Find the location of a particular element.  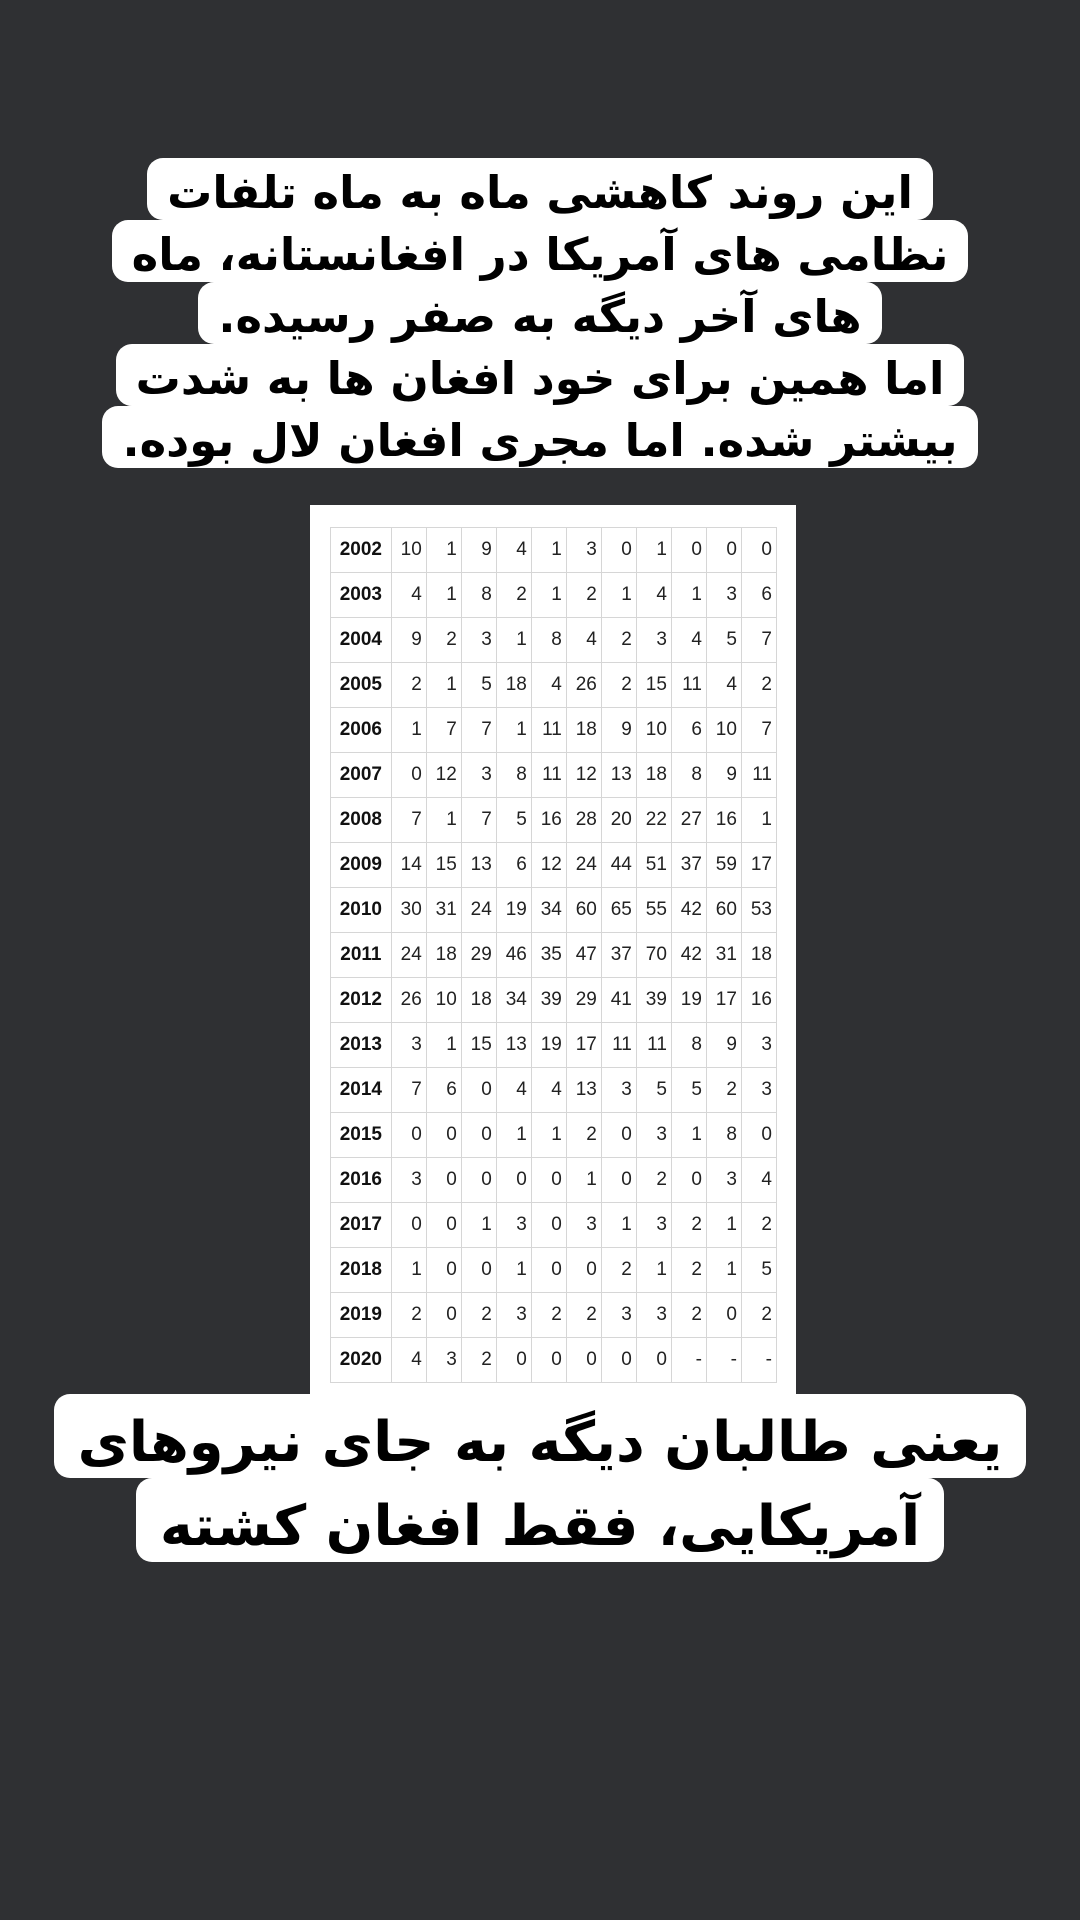

table-row: 2014 7 6 0 4 4 13 3 5 5 2 3 is located at coordinates (554, 1090).